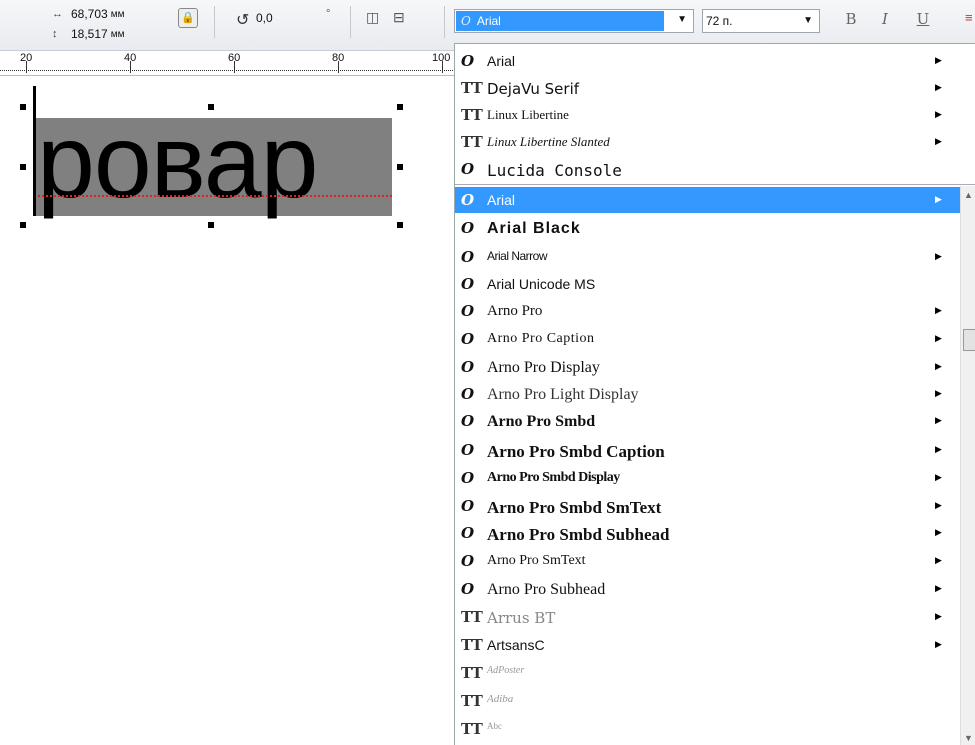 The image size is (975, 745). Describe the element at coordinates (707, 200) in the screenshot. I see `font-list-item-selected: O Arial ▶` at that location.